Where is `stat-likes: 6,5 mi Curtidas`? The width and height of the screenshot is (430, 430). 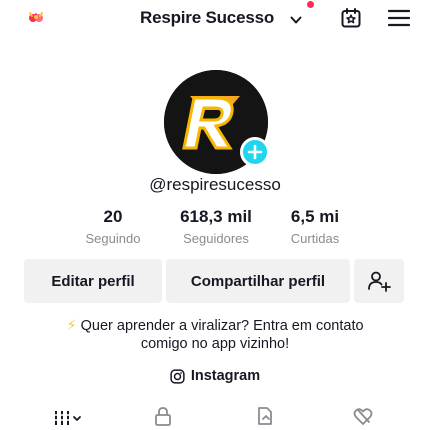 stat-likes: 6,5 mi Curtidas is located at coordinates (315, 226).